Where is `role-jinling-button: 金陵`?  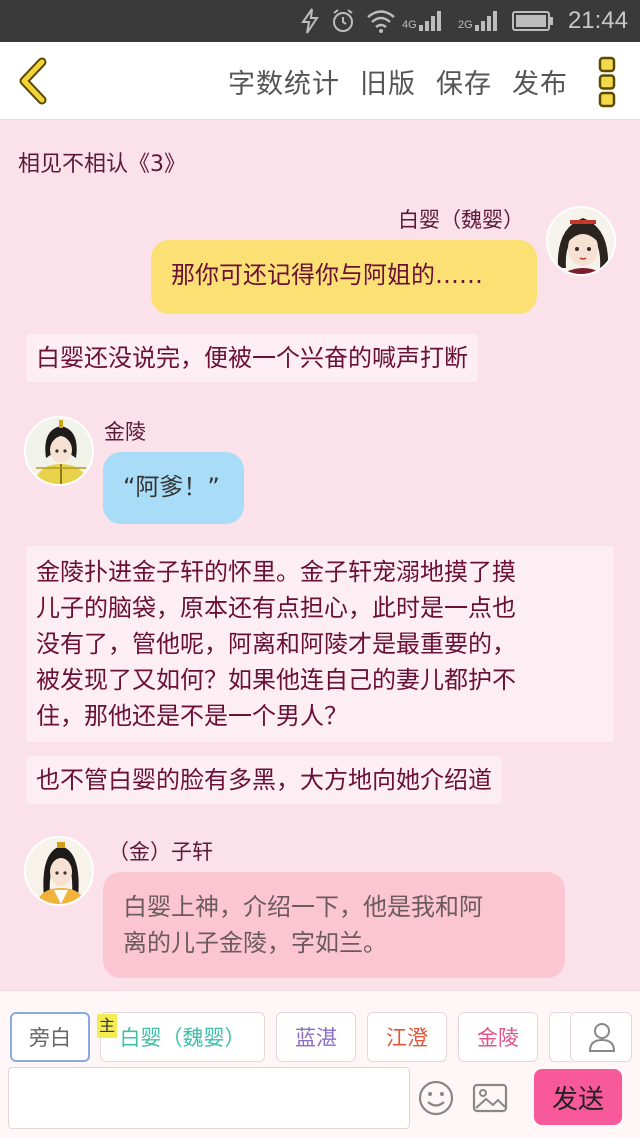 role-jinling-button: 金陵 is located at coordinates (498, 1037).